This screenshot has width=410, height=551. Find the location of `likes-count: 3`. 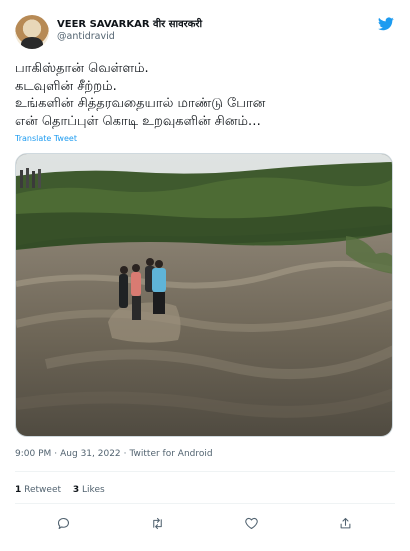

likes-count: 3 is located at coordinates (76, 490).